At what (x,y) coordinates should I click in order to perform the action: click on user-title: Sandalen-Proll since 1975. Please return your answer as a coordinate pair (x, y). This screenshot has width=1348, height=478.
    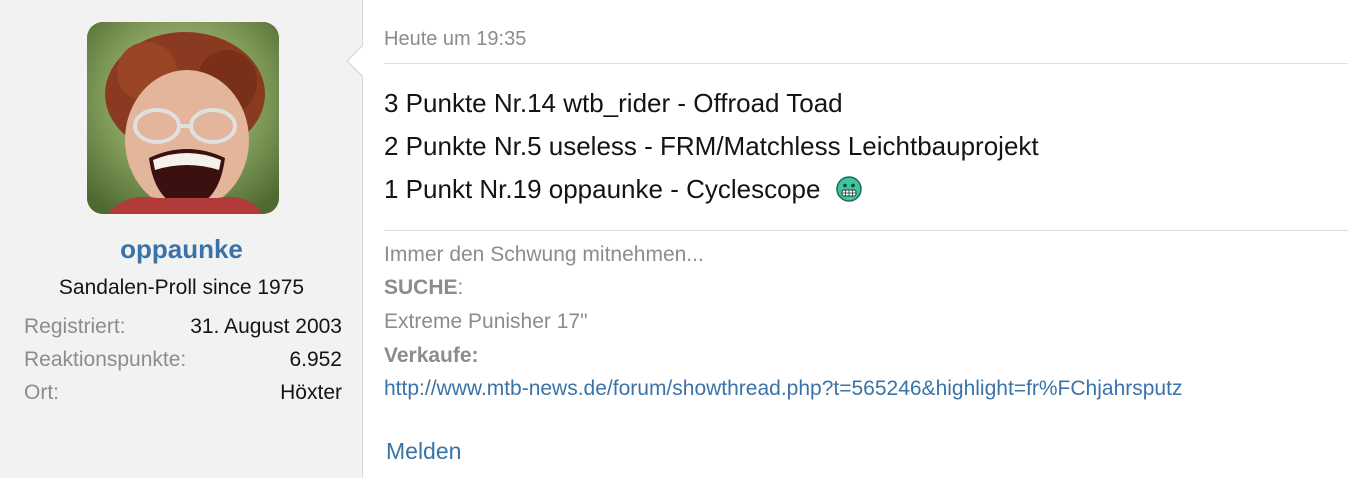
    Looking at the image, I should click on (181, 287).